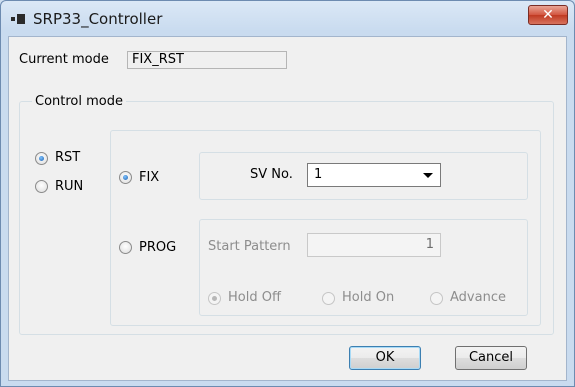 Image resolution: width=575 pixels, height=387 pixels. Describe the element at coordinates (157, 247) in the screenshot. I see `prog-label: PROG` at that location.